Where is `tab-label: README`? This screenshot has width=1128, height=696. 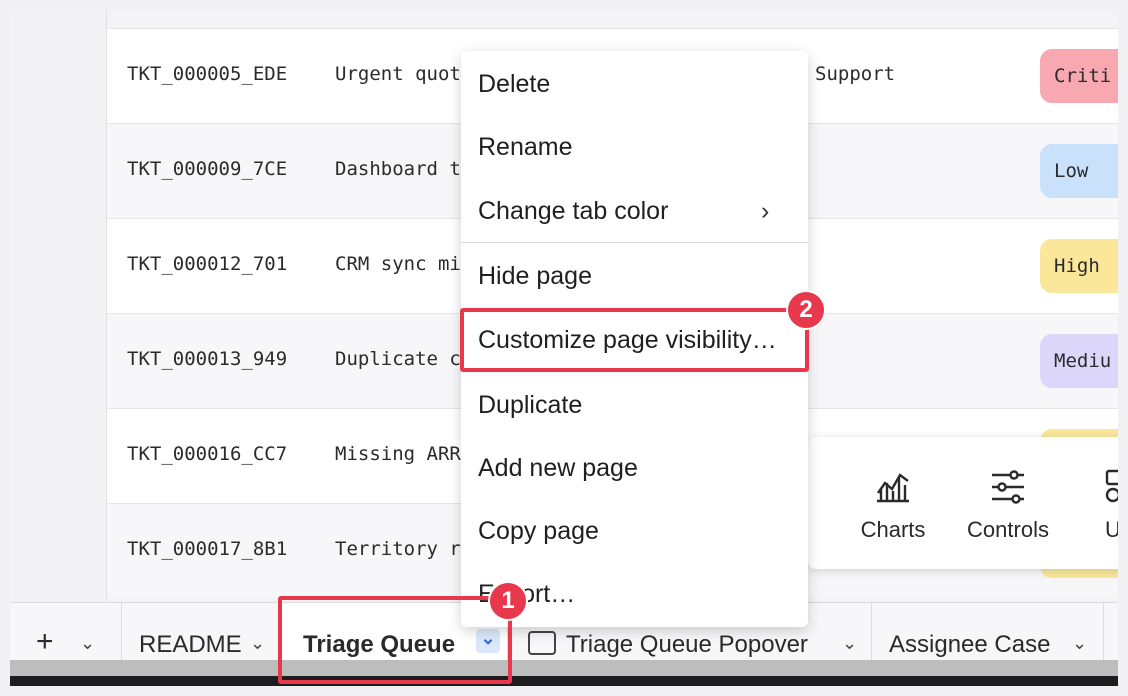
tab-label: README is located at coordinates (190, 644).